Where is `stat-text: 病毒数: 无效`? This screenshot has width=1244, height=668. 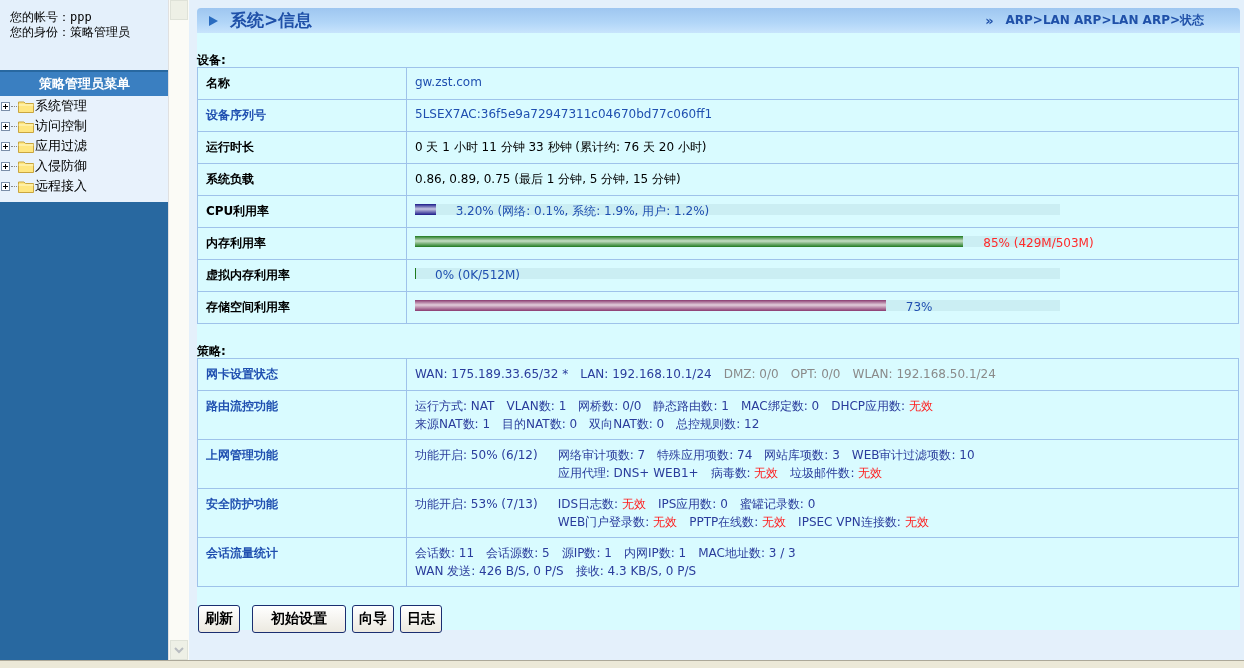
stat-text: 病毒数: 无效 is located at coordinates (744, 473).